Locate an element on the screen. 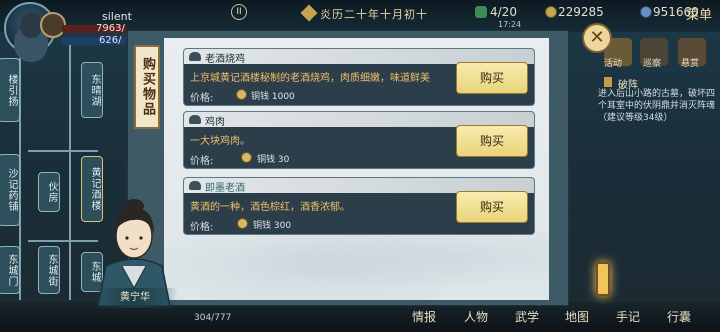 Image resolution: width=720 pixels, height=332 pixels. inventory-button: 行囊 is located at coordinates (679, 316).